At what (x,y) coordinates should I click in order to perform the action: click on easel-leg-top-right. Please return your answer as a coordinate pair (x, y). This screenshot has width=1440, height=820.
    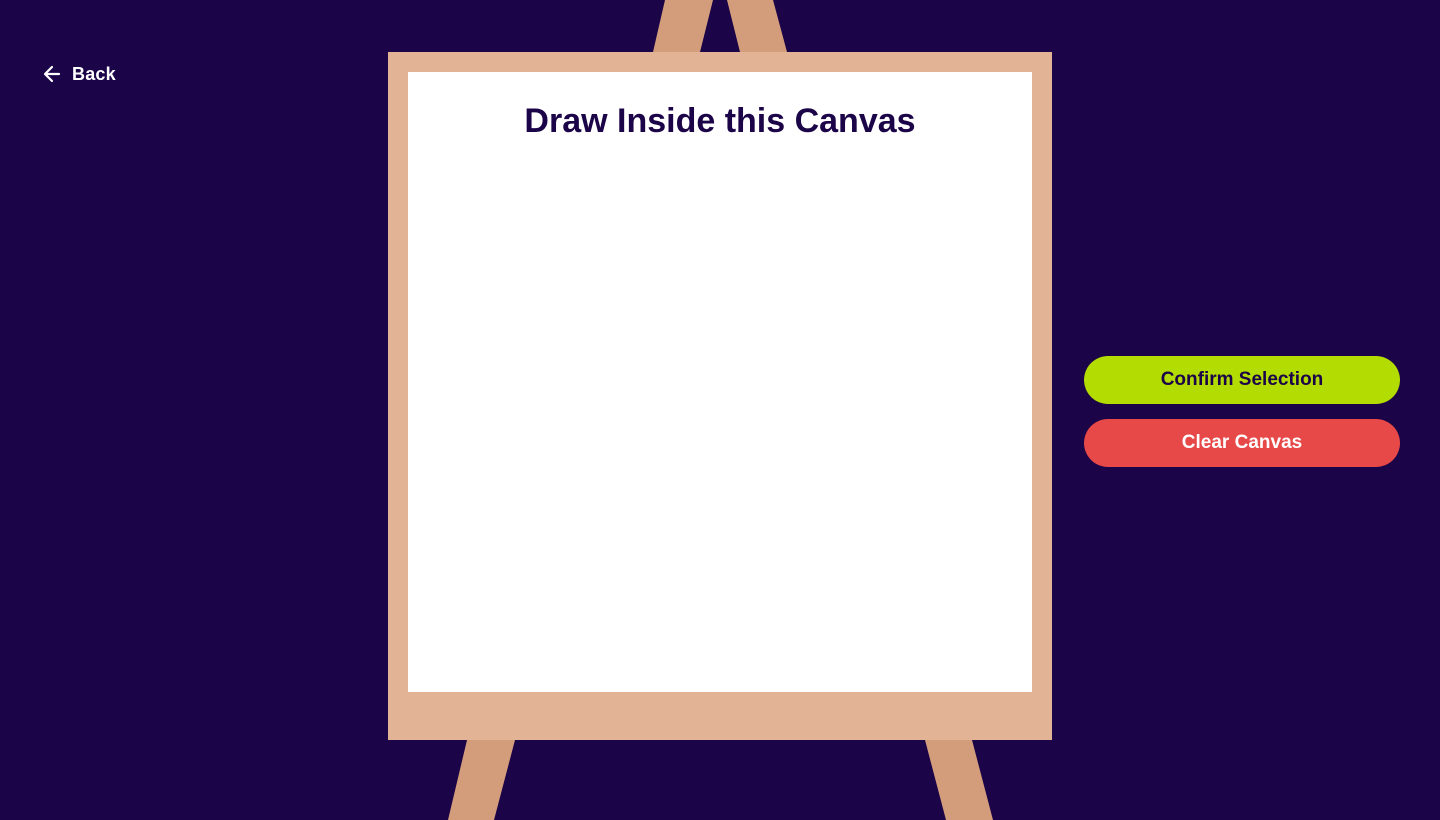
    Looking at the image, I should click on (757, 26).